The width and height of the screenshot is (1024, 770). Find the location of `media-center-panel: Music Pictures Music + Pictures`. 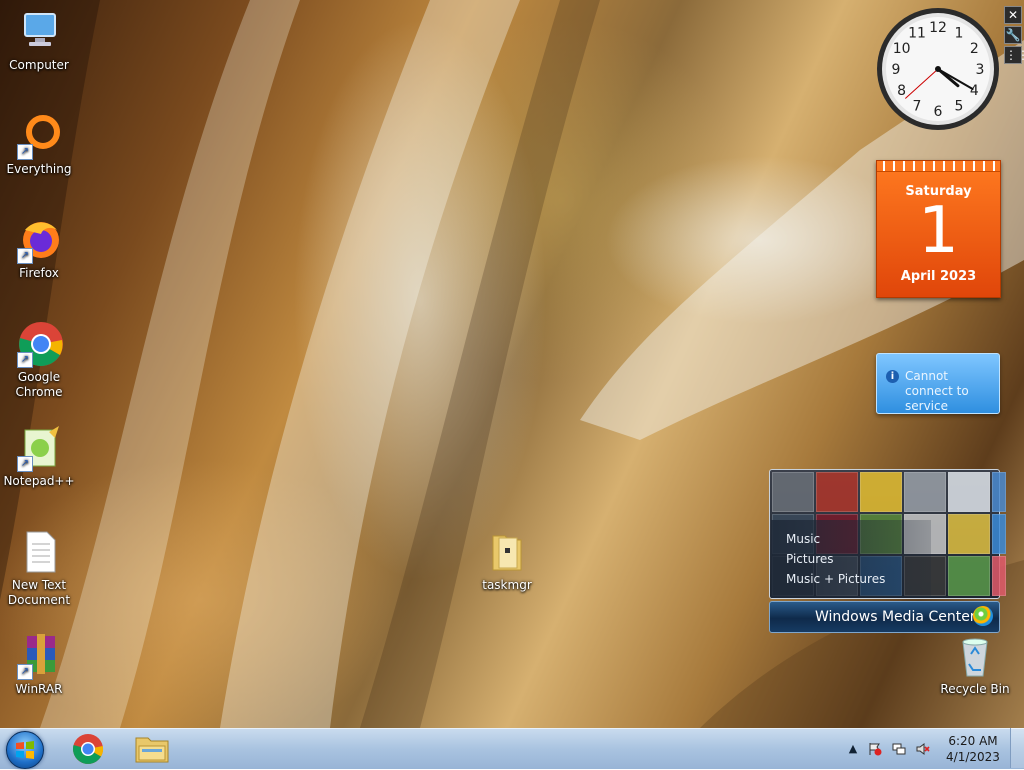

media-center-panel: Music Pictures Music + Pictures is located at coordinates (887, 534).